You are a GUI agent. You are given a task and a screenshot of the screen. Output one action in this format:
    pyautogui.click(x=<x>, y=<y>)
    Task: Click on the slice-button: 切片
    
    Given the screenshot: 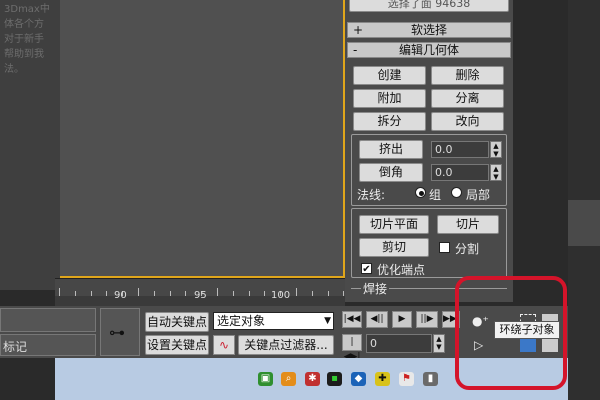 What is the action you would take?
    pyautogui.click(x=468, y=224)
    